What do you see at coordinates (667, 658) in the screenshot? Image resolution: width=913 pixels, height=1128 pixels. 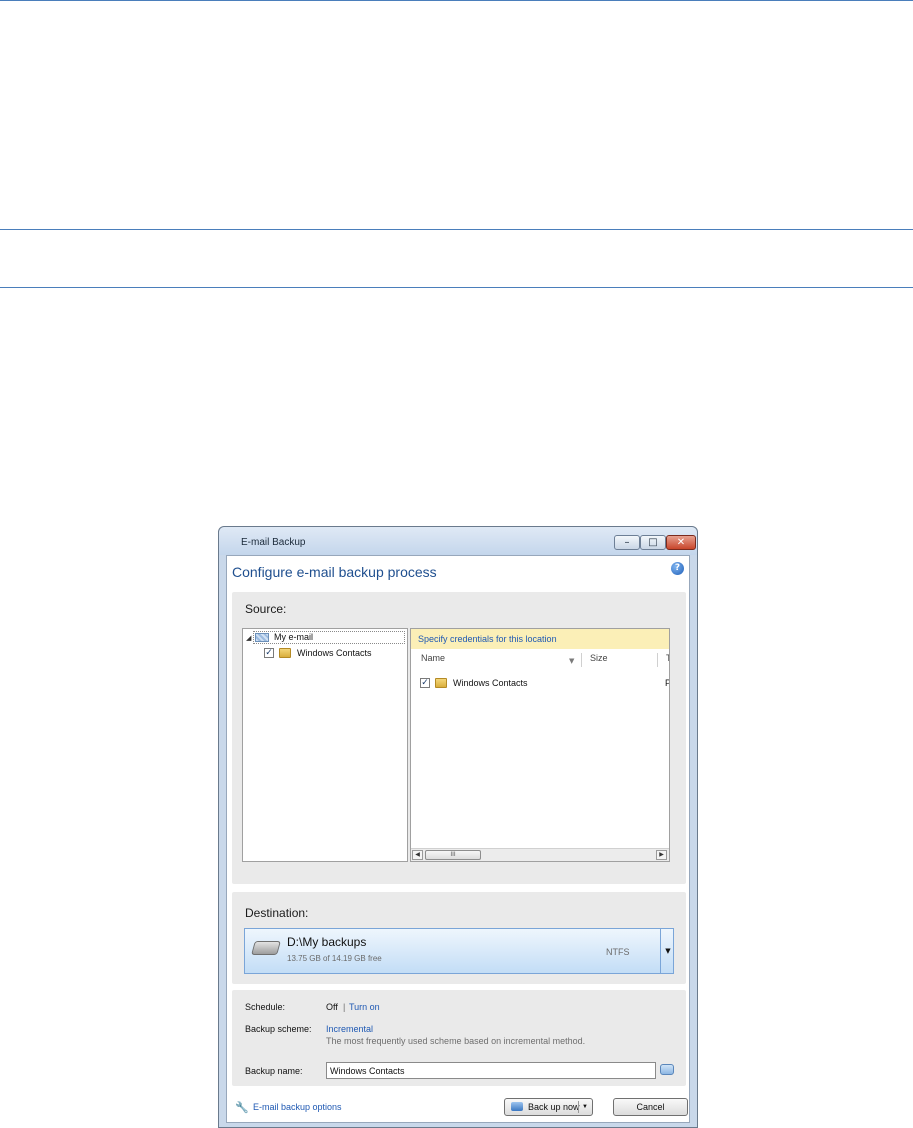 I see `column-header-type: T` at bounding box center [667, 658].